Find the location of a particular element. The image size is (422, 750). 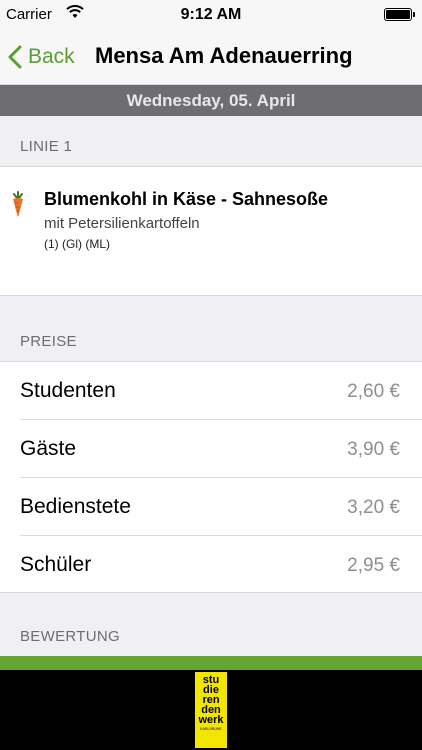

navigation-bar: Back Mensa Am Adenauerring is located at coordinates (211, 57).